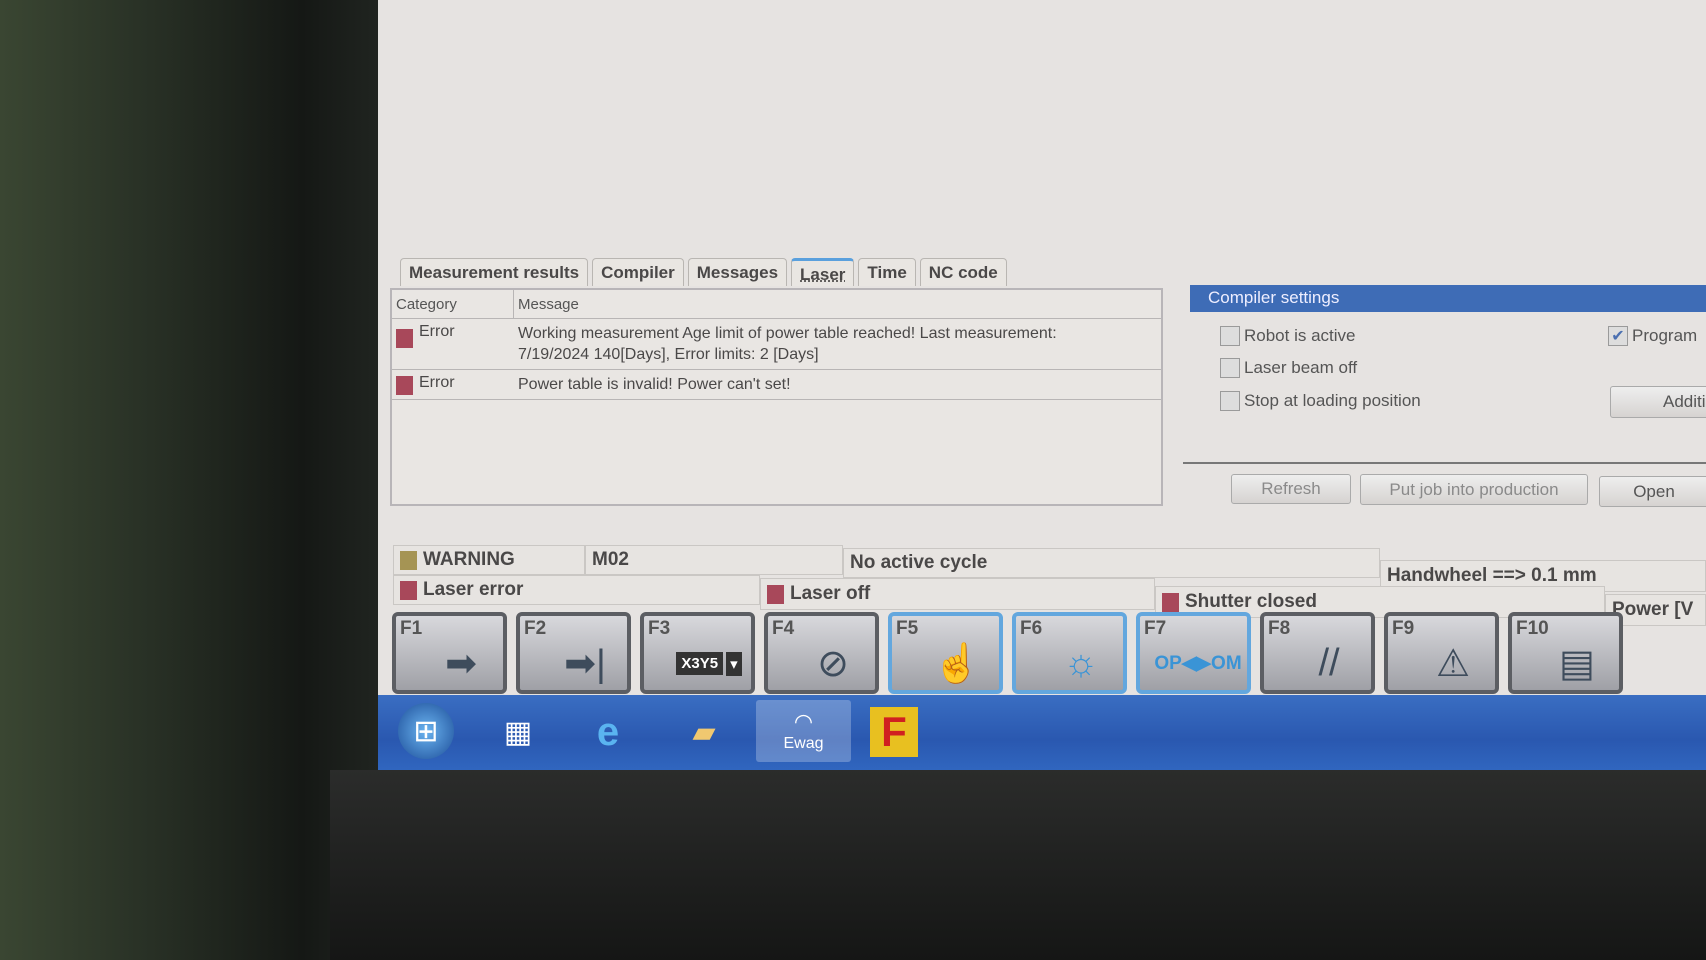 The image size is (1706, 960). I want to click on key-label: F9, so click(1403, 628).